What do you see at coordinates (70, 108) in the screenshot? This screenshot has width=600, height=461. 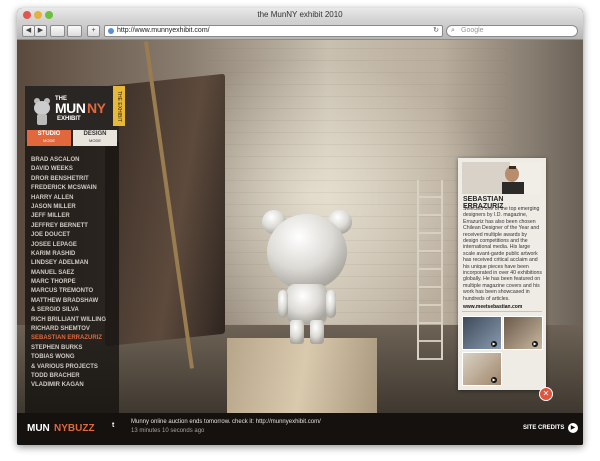 I see `logo-mun: MUN` at bounding box center [70, 108].